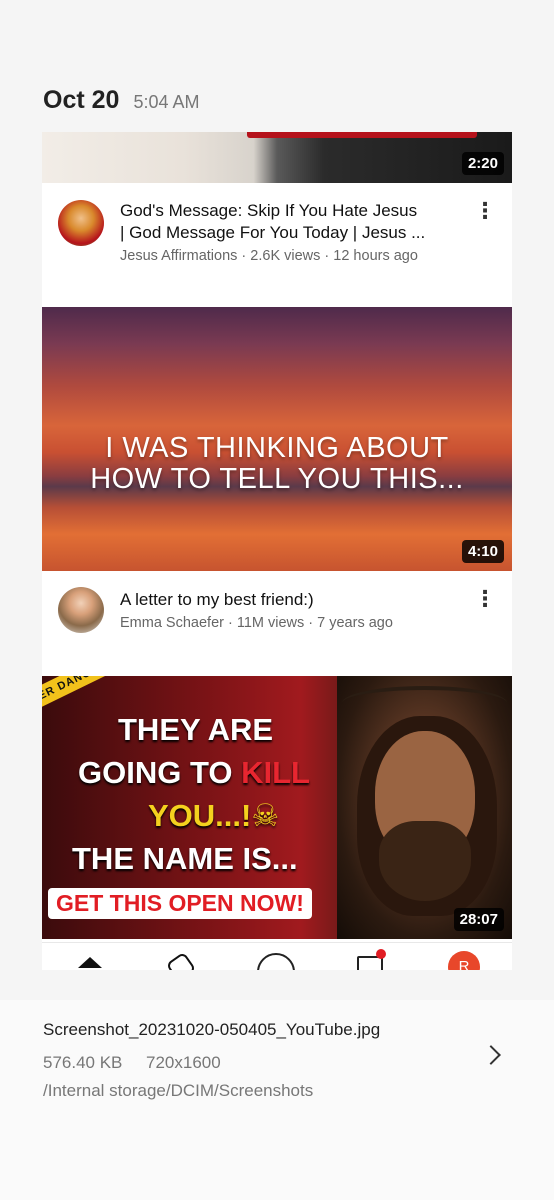 Image resolution: width=554 pixels, height=1200 pixels. What do you see at coordinates (178, 1090) in the screenshot?
I see `file-path: /Internal storage/DCIM/Screenshots` at bounding box center [178, 1090].